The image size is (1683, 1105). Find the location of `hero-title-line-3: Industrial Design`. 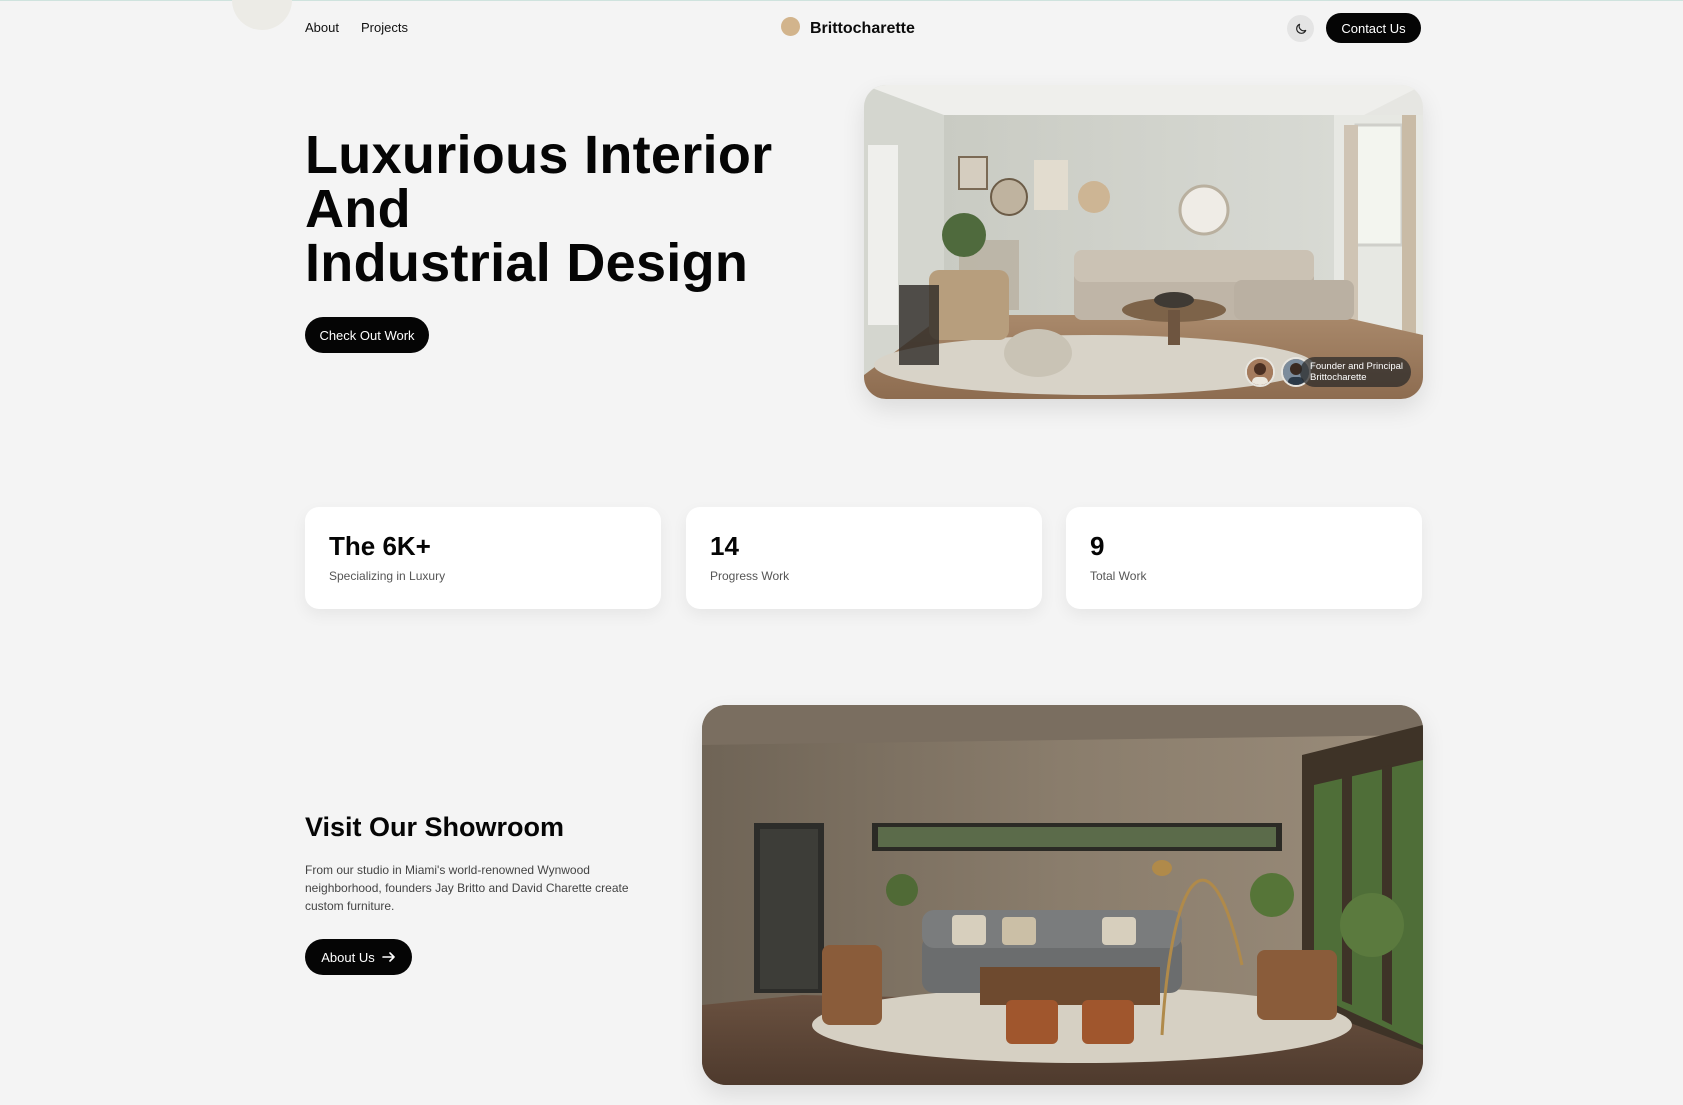

hero-title-line-3: Industrial Design is located at coordinates (527, 263).